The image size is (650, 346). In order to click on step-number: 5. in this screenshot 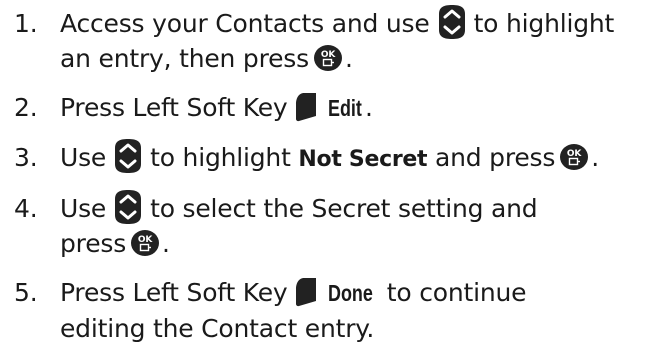, I will do `click(26, 292)`.